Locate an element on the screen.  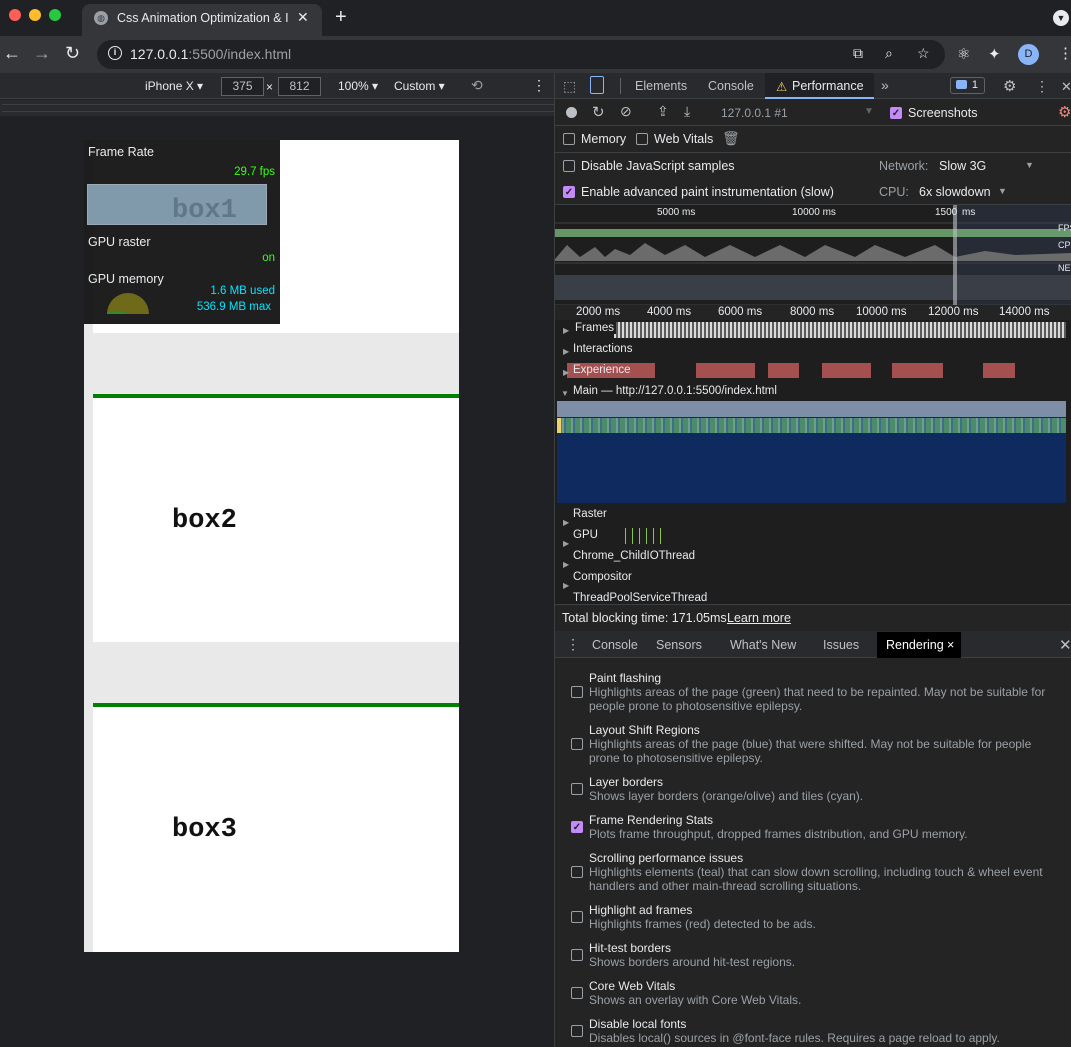
hit-test-checkbox is located at coordinates (577, 955).